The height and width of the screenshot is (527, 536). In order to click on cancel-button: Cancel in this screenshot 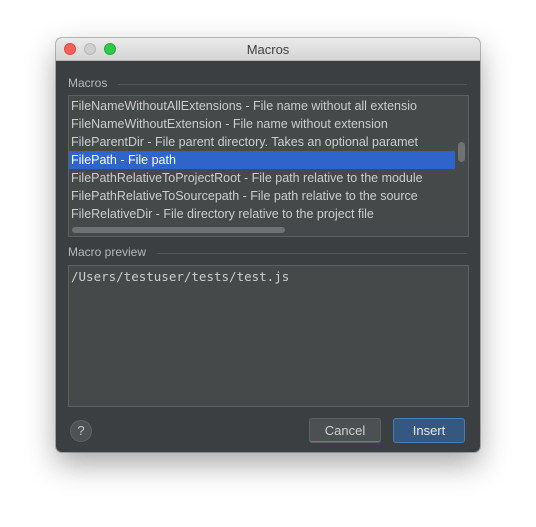, I will do `click(345, 430)`.